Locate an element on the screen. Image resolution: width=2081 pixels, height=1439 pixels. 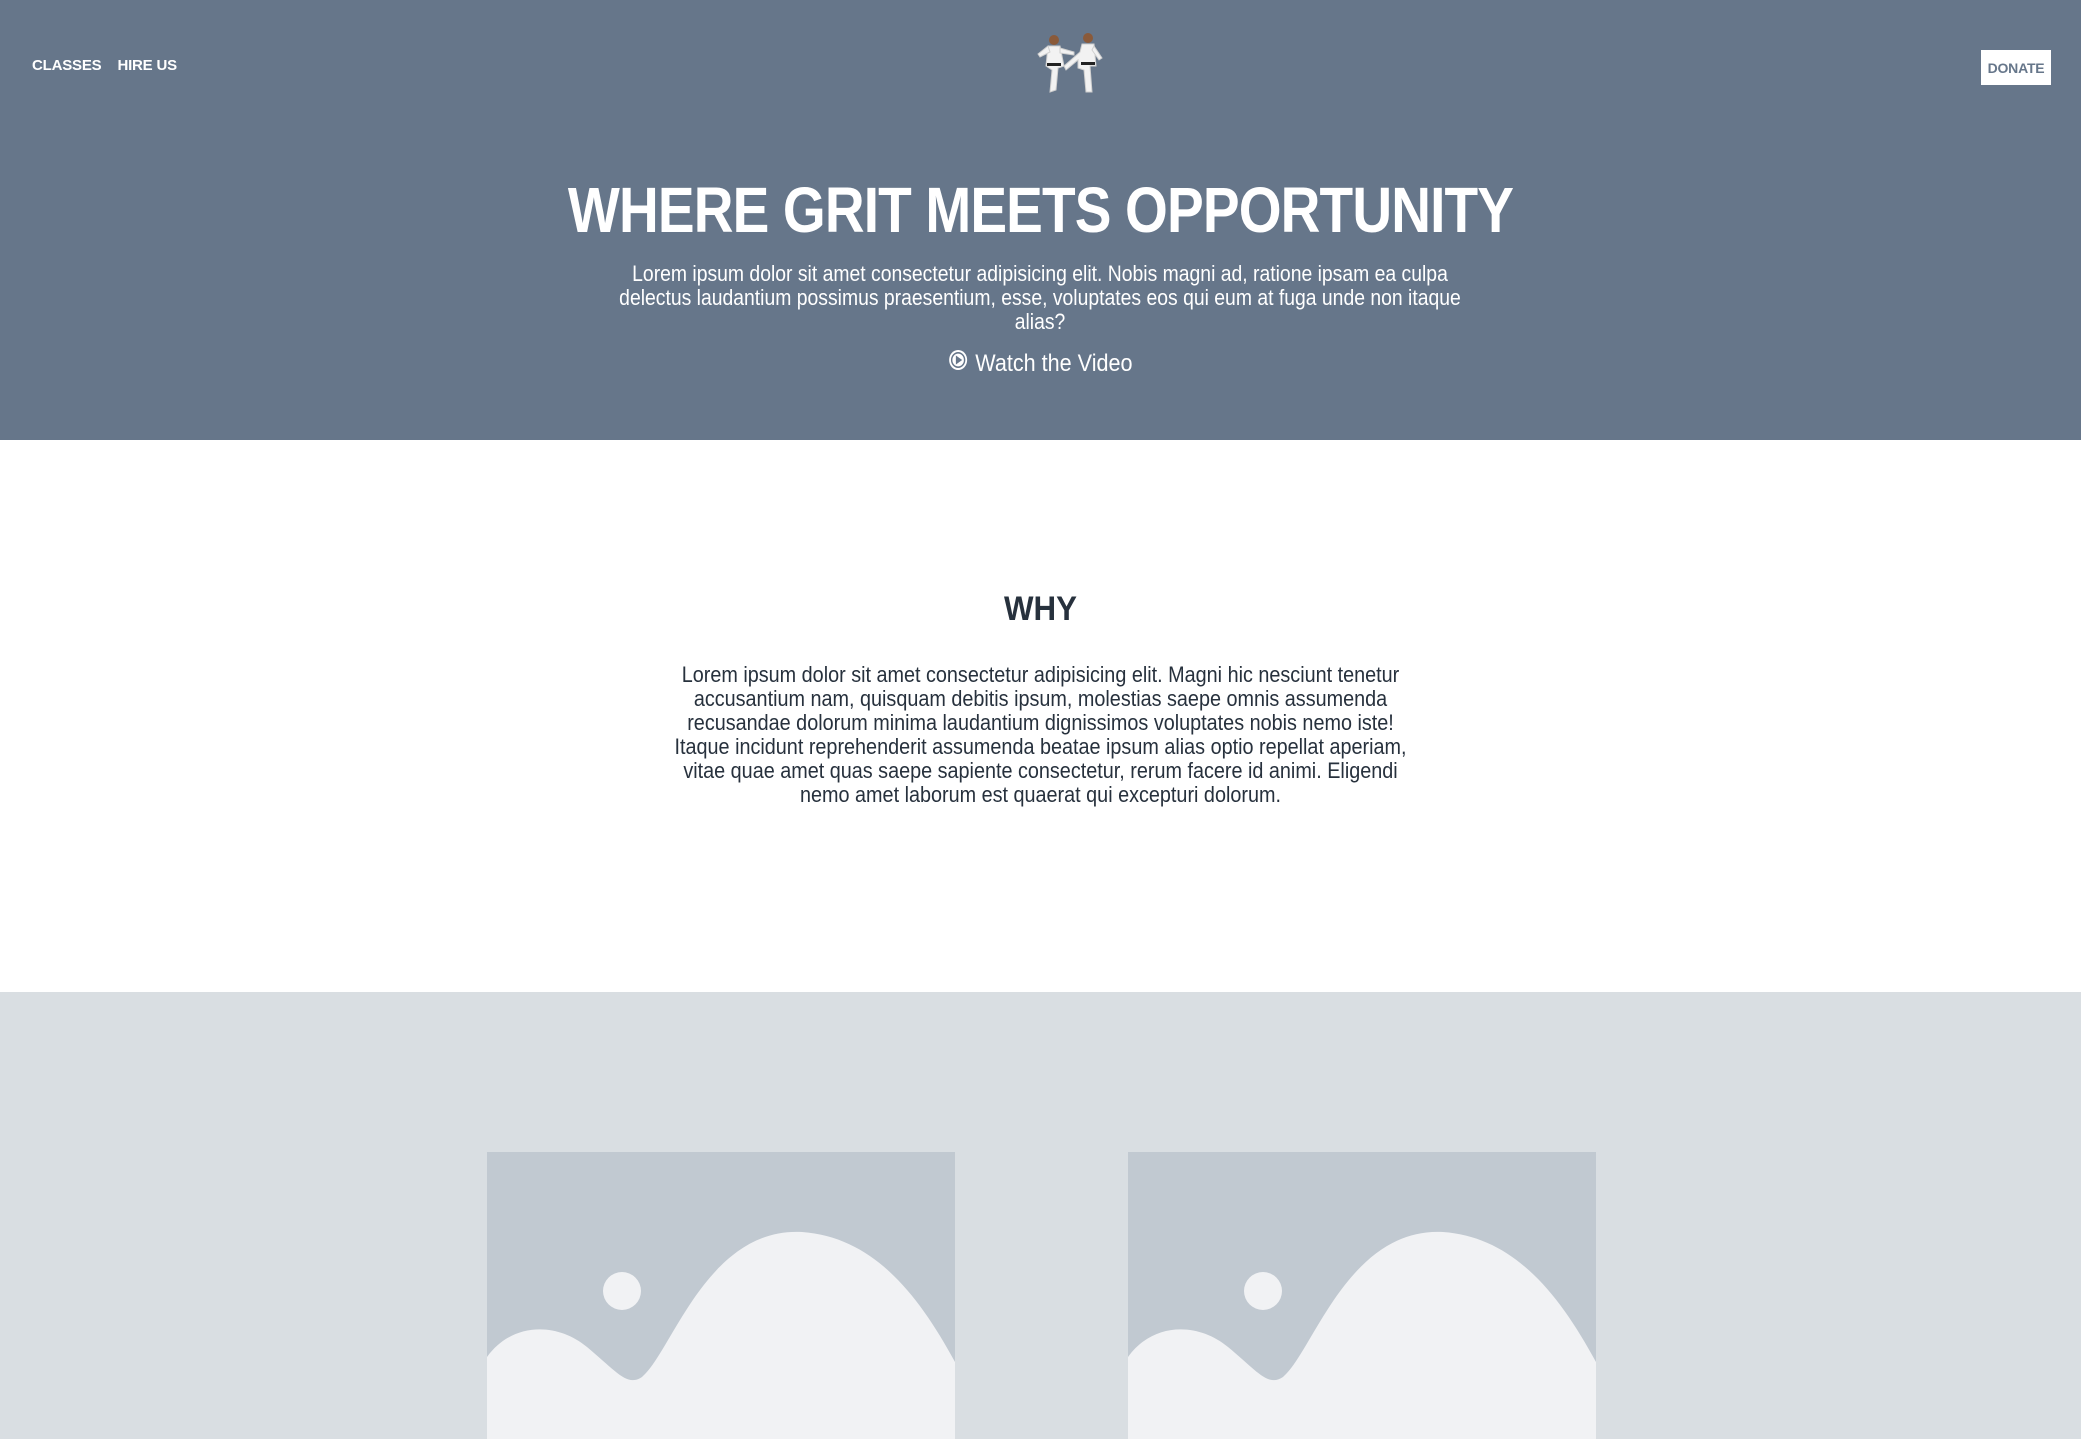
karate-logo is located at coordinates (1070, 64).